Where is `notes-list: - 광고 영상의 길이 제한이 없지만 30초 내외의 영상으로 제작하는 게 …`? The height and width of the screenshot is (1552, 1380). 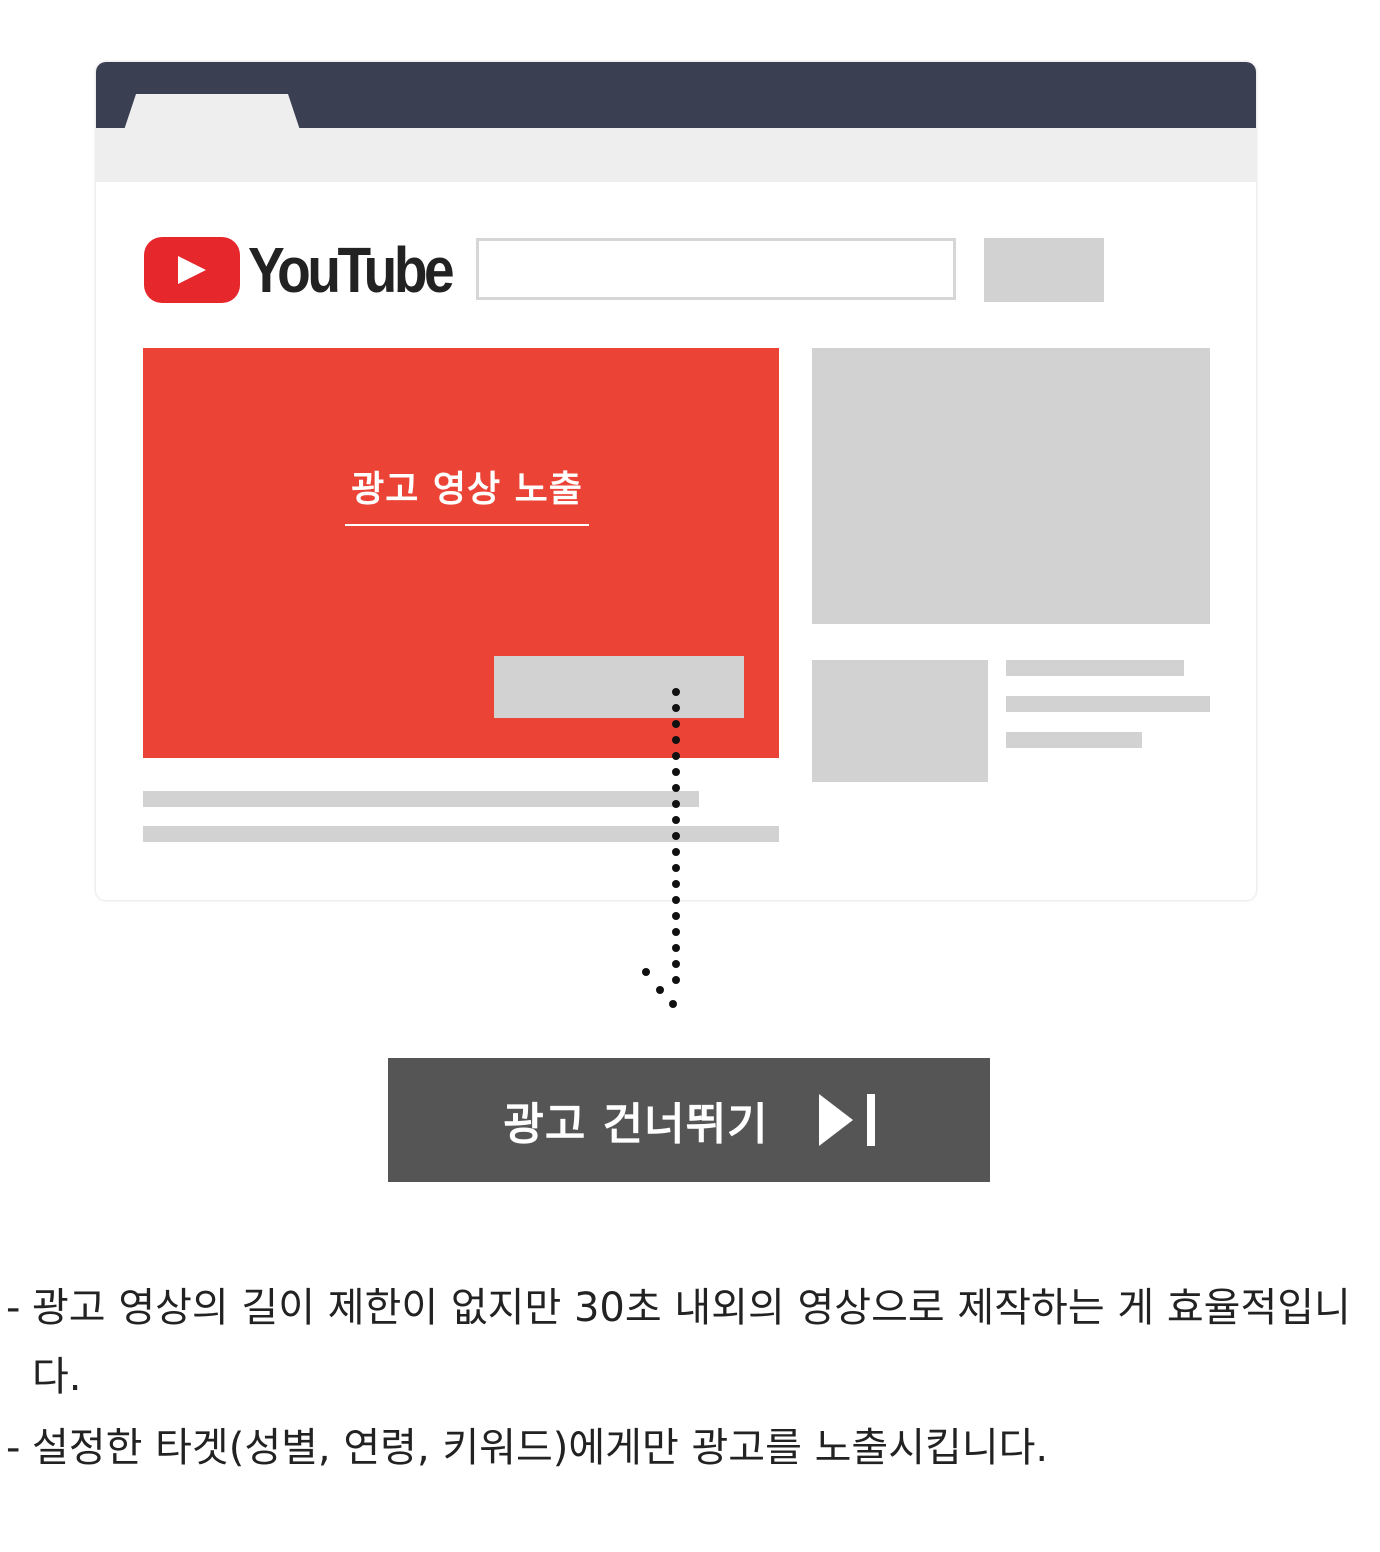
notes-list: - 광고 영상의 길이 제한이 없지만 30초 내외의 영상으로 제작하는 게 … is located at coordinates (691, 1378).